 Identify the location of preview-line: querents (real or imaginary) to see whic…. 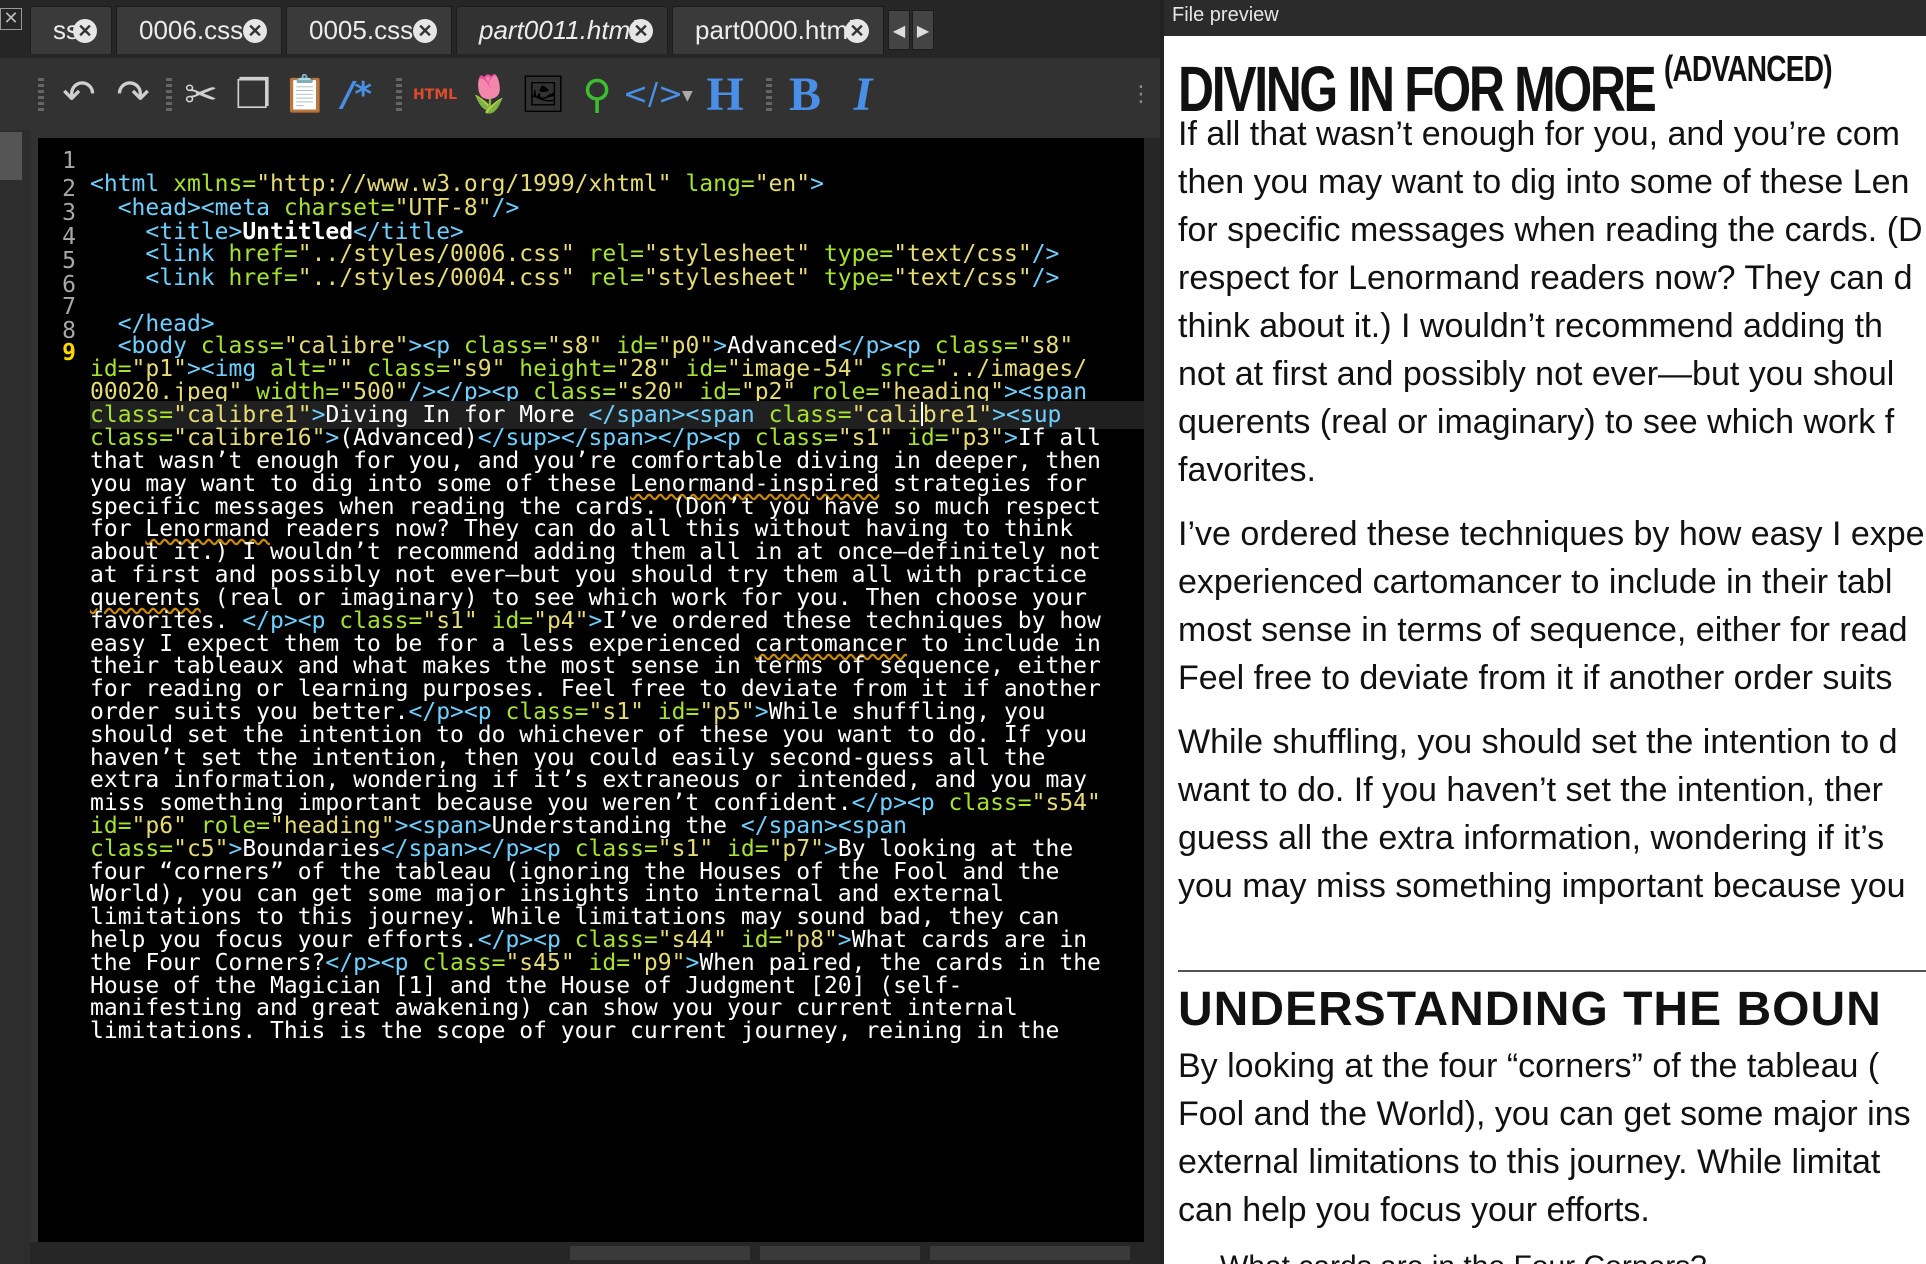
(1536, 422).